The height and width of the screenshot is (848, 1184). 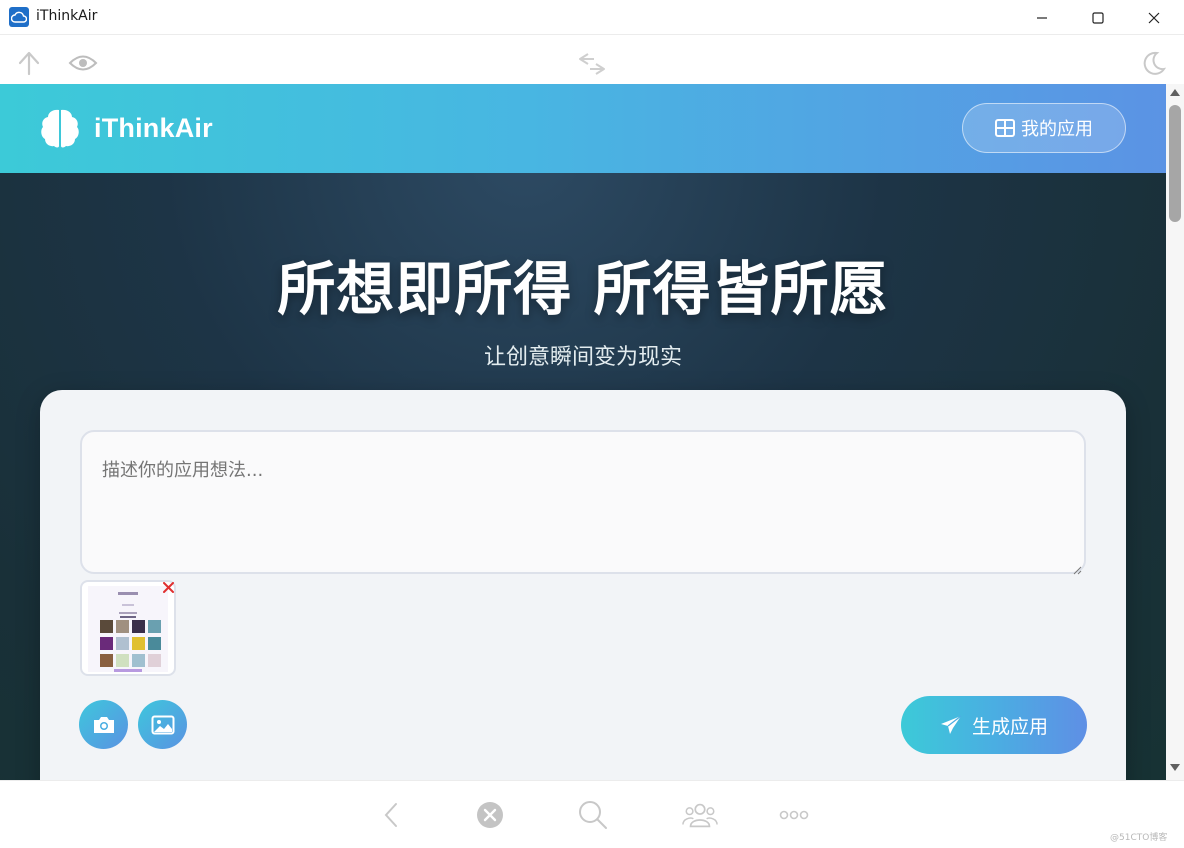 I want to click on close-icon, so click(x=1154, y=17).